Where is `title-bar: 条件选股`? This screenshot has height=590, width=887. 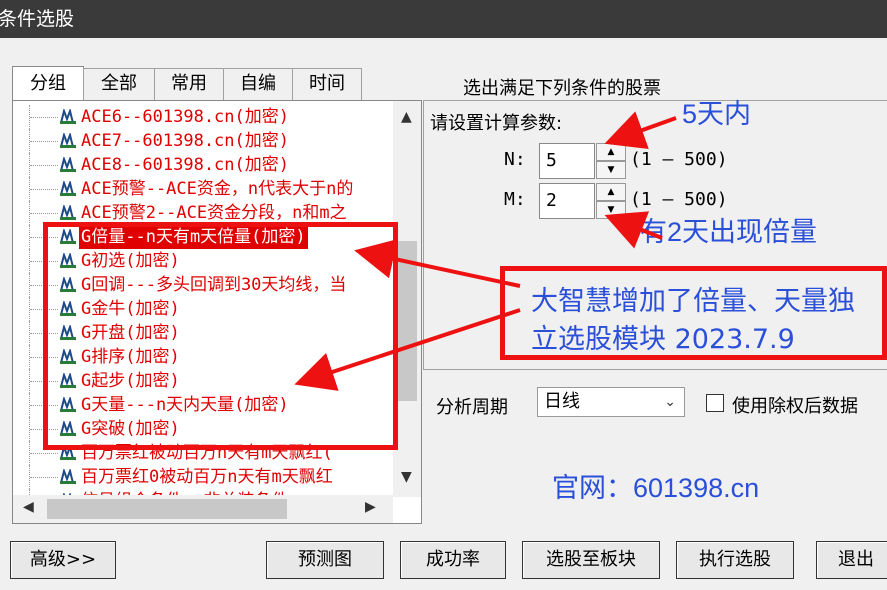 title-bar: 条件选股 is located at coordinates (443, 19).